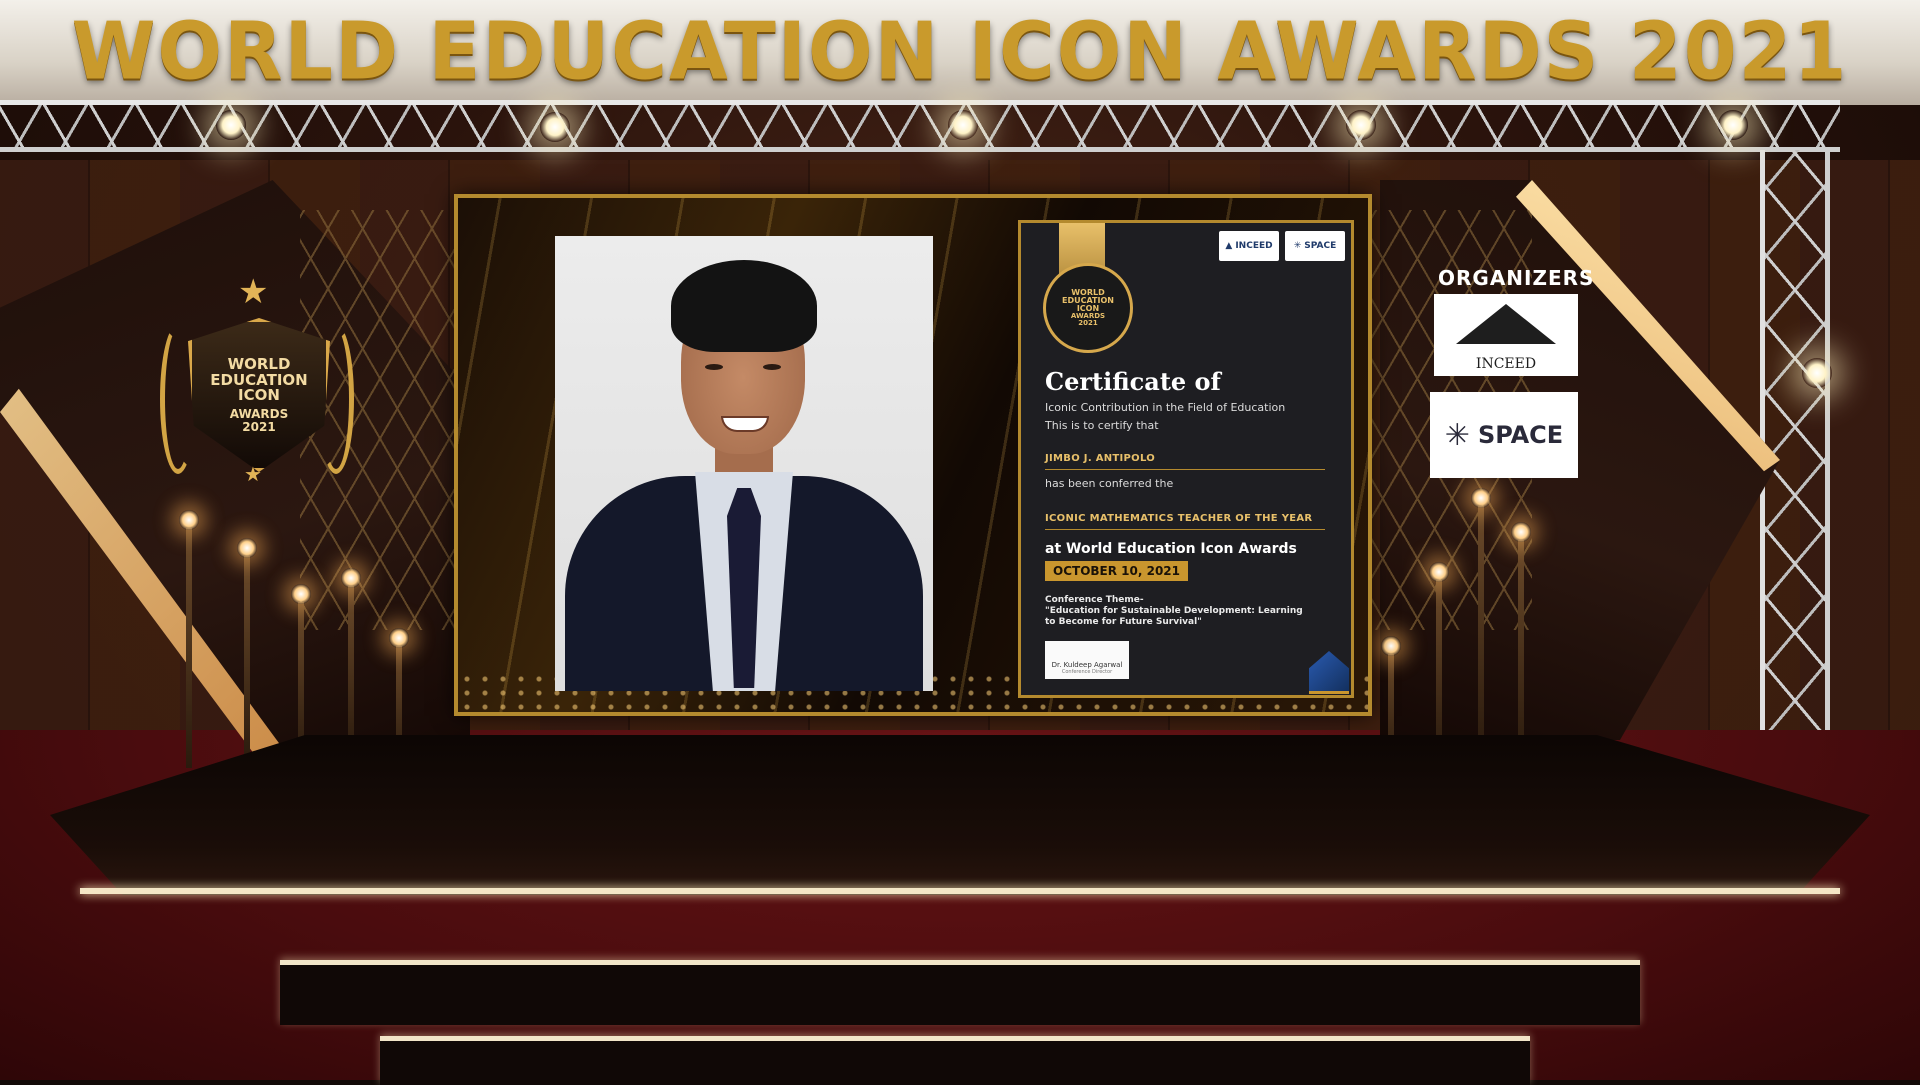  I want to click on hair, so click(744, 306).